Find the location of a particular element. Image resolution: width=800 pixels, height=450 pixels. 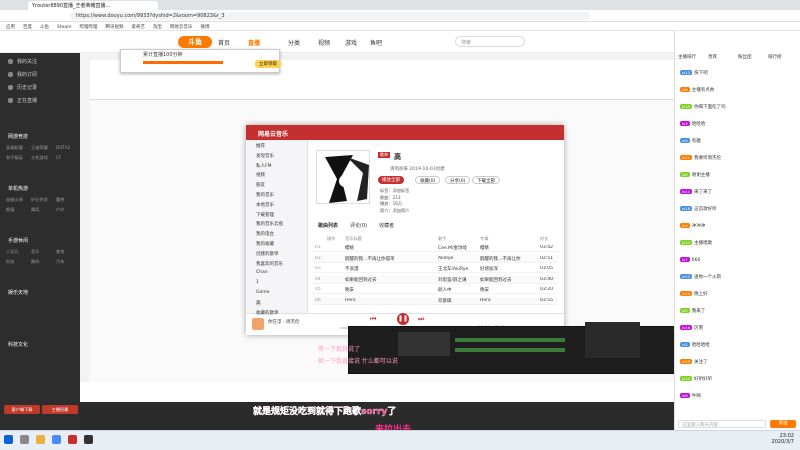

bookmark-item: 爱奇艺 is located at coordinates (139, 27).